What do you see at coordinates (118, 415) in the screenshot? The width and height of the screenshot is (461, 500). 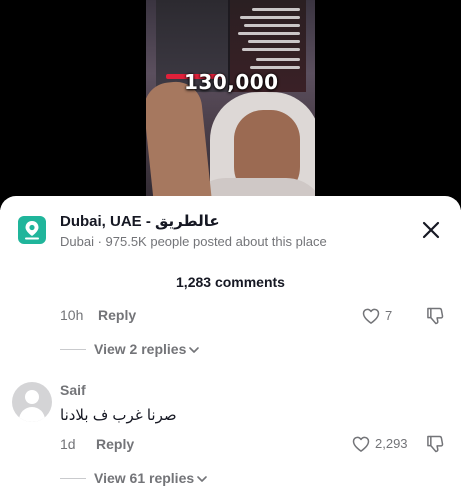 I see `comment-text: صرنا غرب ف بلادنا` at bounding box center [118, 415].